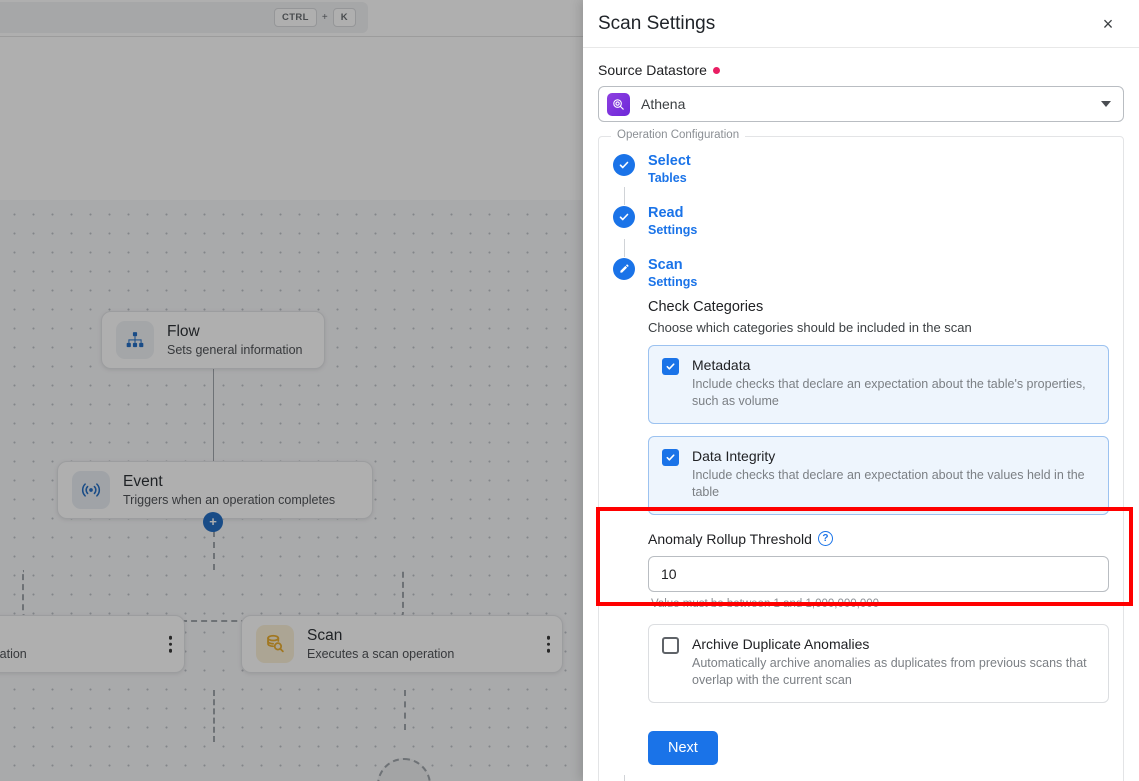  What do you see at coordinates (1108, 24) in the screenshot?
I see `close-icon: ×` at bounding box center [1108, 24].